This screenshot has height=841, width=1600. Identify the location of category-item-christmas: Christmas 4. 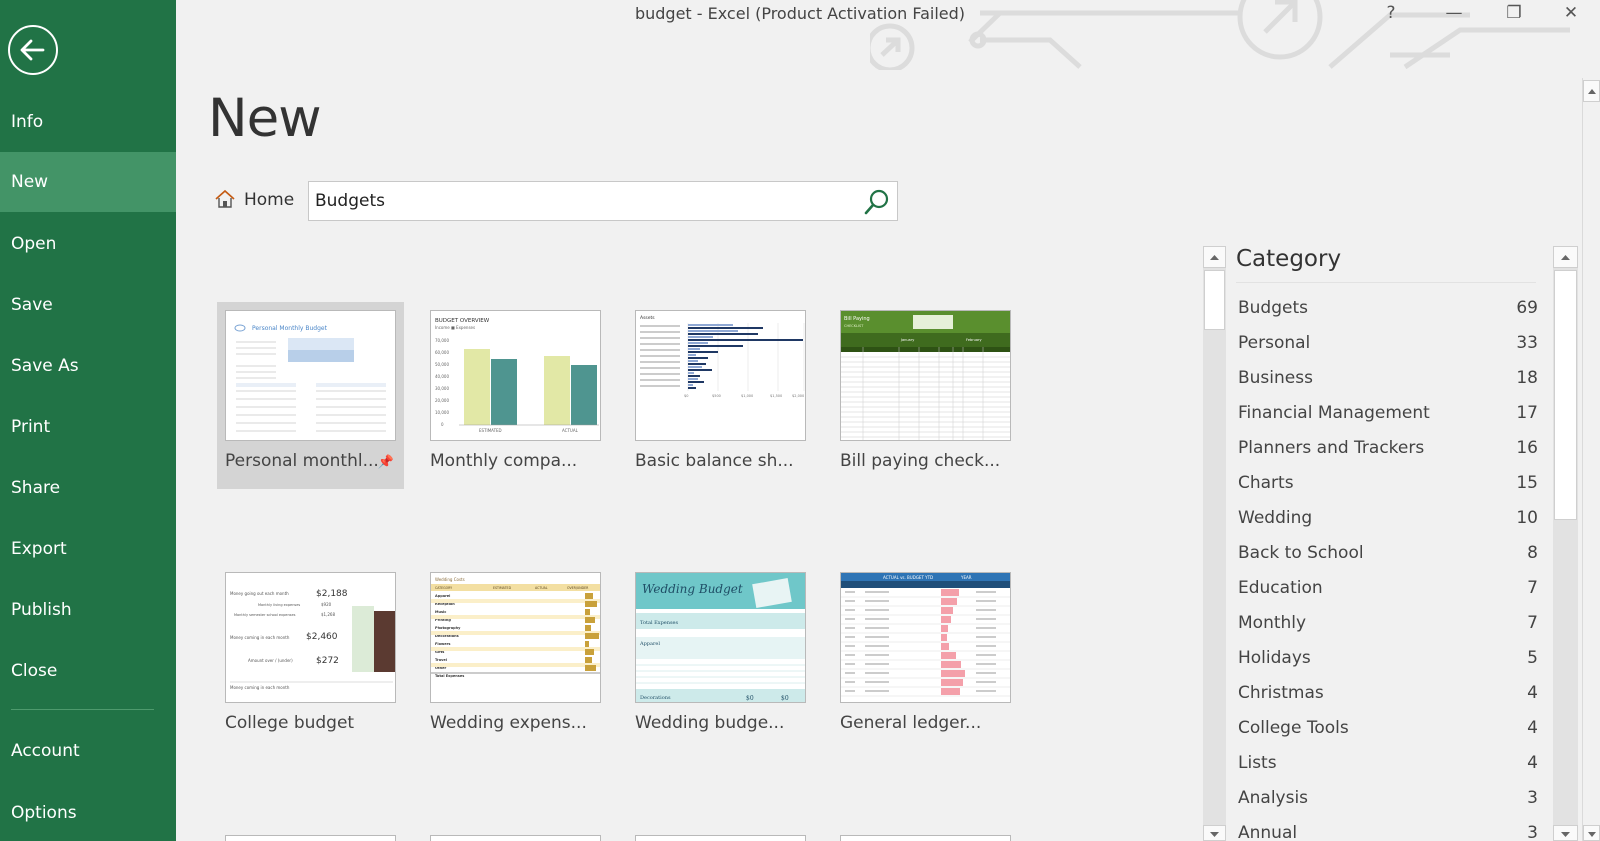
(1382, 695).